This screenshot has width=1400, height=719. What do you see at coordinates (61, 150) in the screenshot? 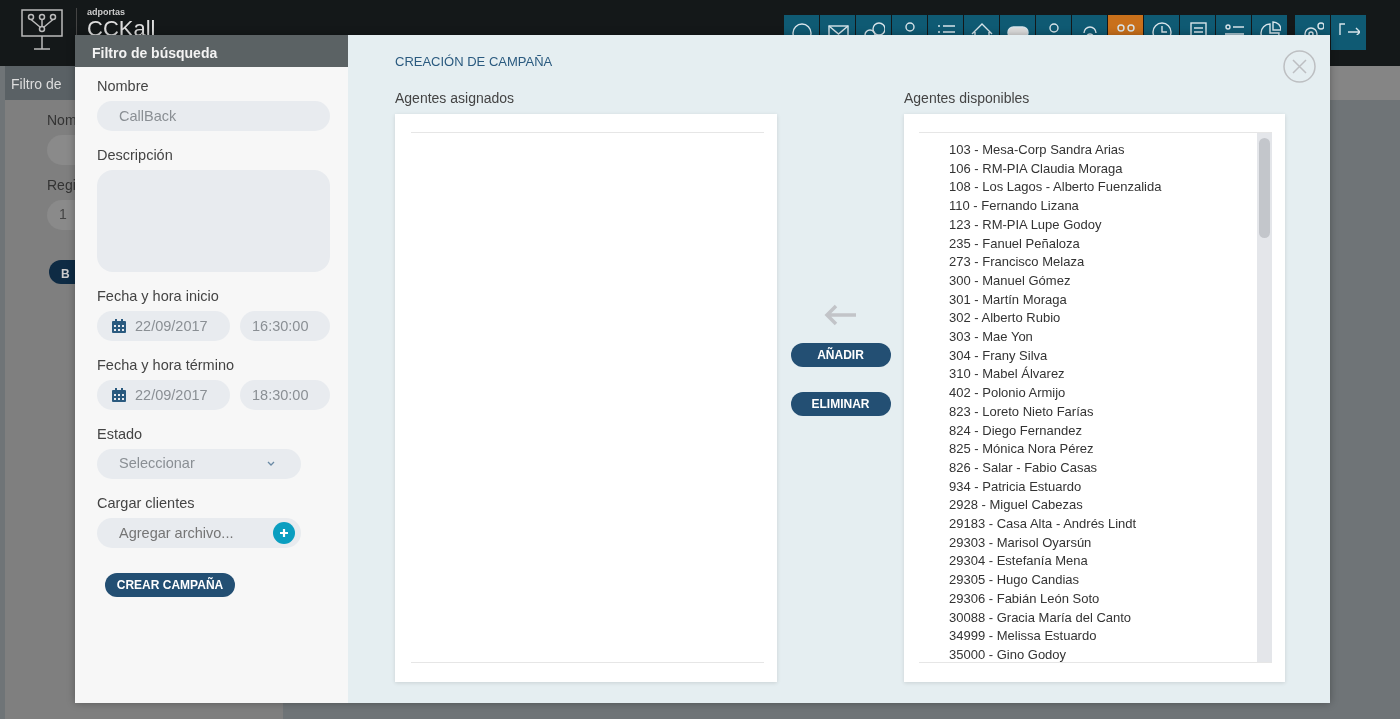
I see `input-field` at bounding box center [61, 150].